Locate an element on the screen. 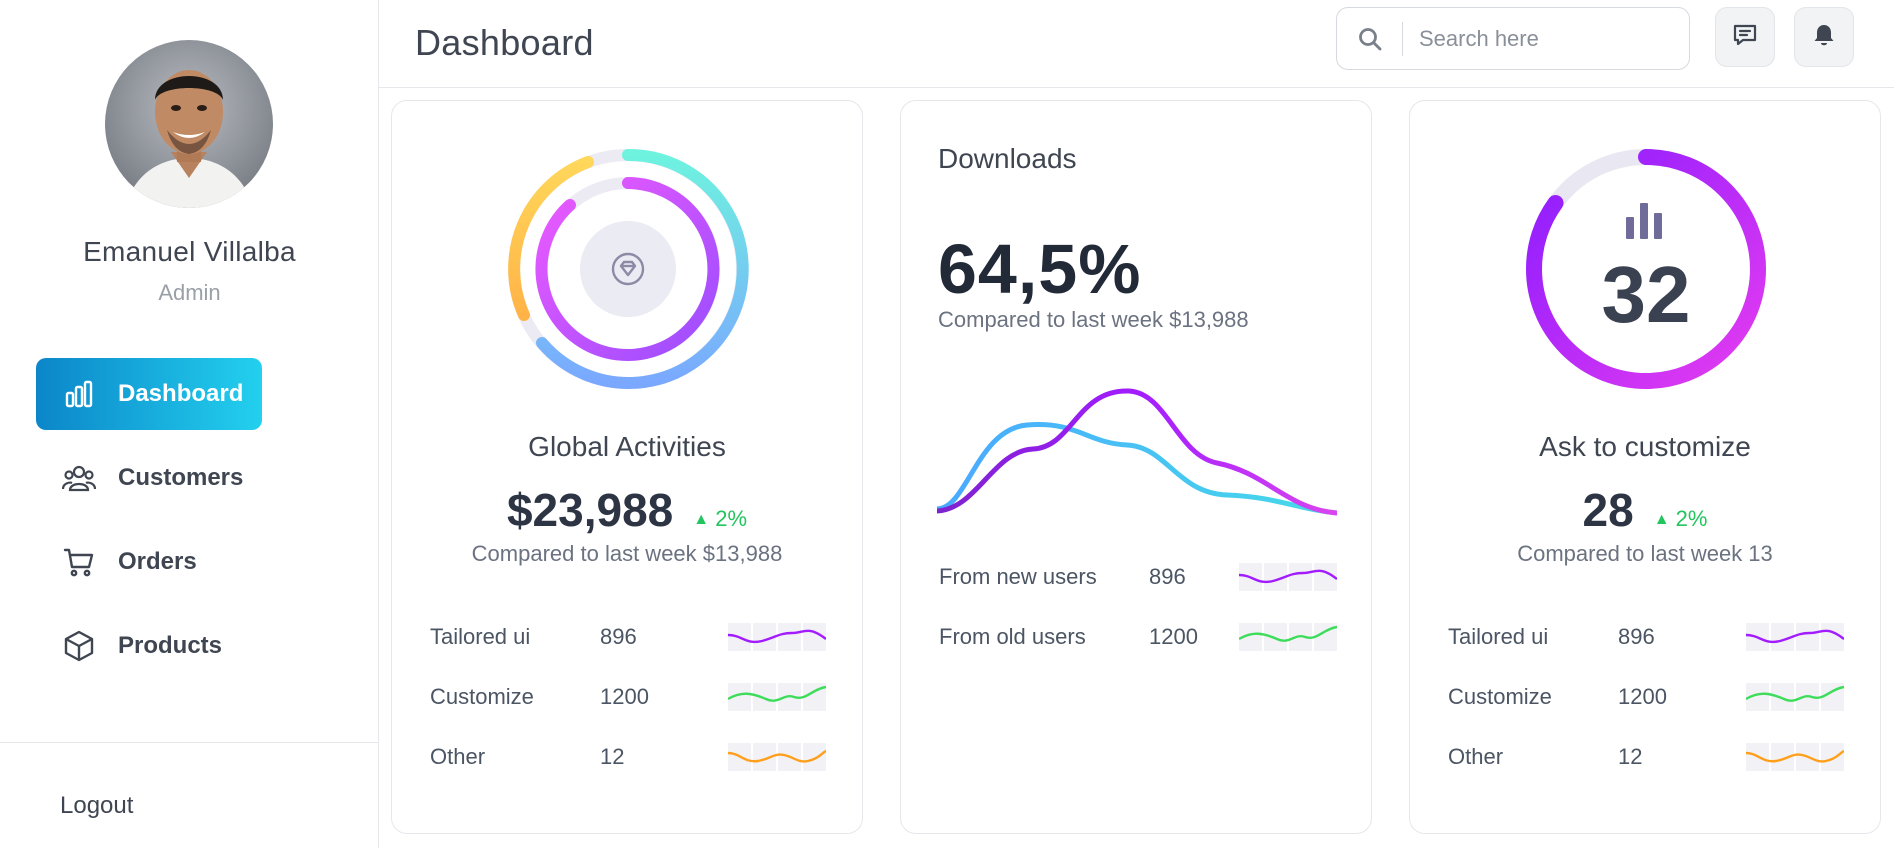  sidebar-item-customers: Customers is located at coordinates (186, 478).